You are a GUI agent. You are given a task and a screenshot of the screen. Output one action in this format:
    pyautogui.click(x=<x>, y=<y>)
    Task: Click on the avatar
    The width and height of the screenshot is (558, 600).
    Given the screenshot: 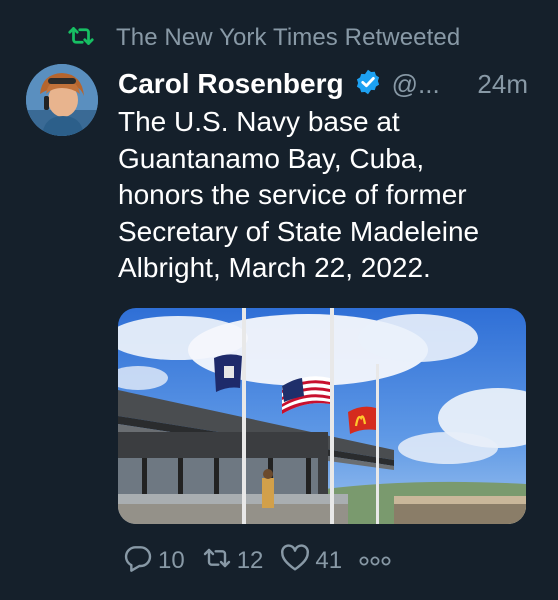 What is the action you would take?
    pyautogui.click(x=62, y=100)
    